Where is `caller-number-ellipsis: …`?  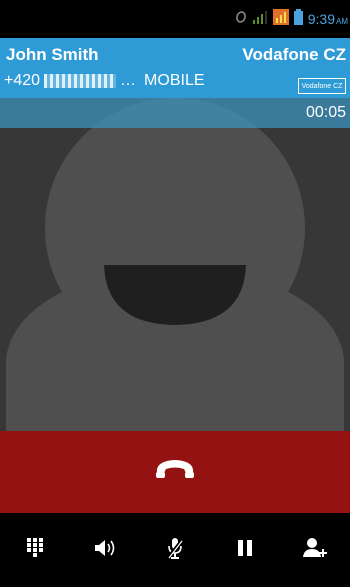
caller-number-ellipsis: … is located at coordinates (128, 80).